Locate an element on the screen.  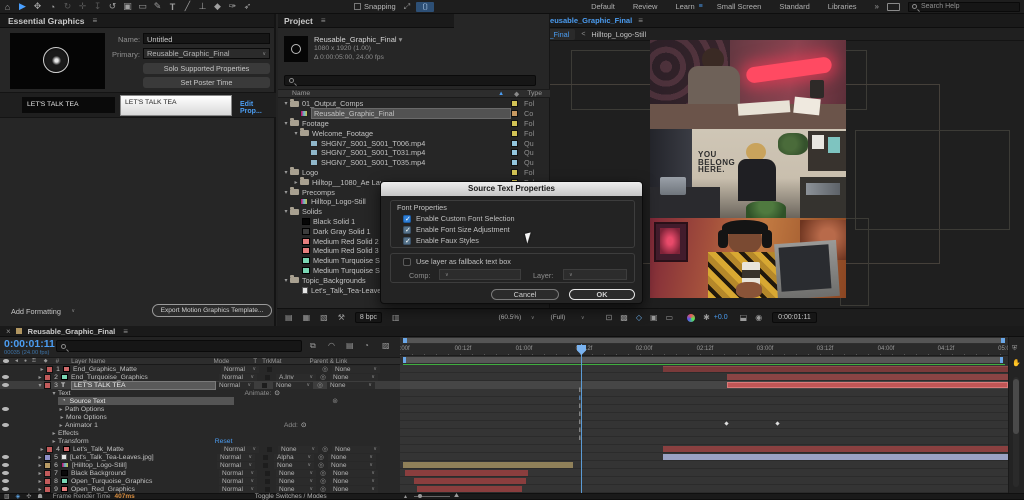
timeline-panel-menu-icon: ≡ is located at coordinates (125, 331).